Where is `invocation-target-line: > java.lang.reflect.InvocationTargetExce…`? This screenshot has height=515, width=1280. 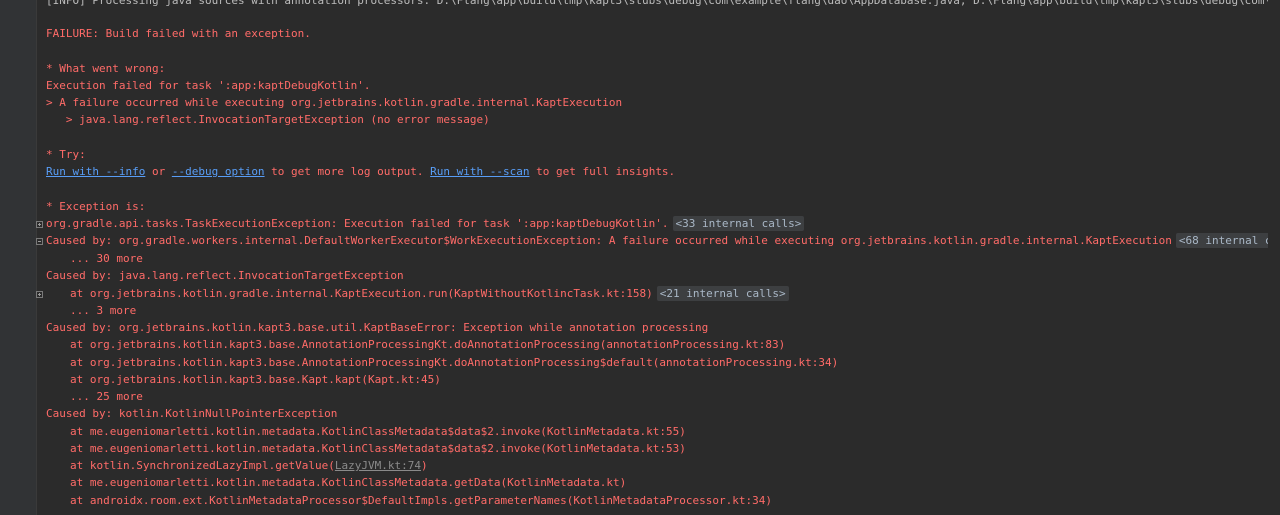
invocation-target-line: > java.lang.reflect.InvocationTargetExce… is located at coordinates (268, 119).